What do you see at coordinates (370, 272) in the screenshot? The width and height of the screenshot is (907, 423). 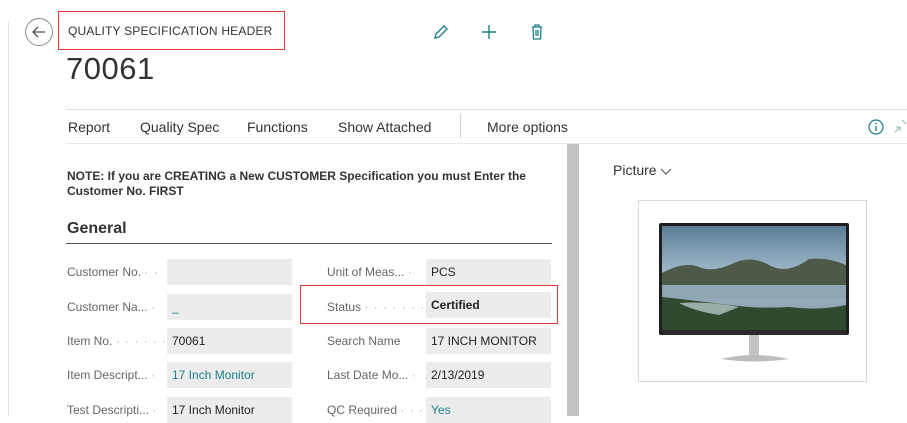 I see `field-label-unit-of-measure: Unit of Meas... ·` at bounding box center [370, 272].